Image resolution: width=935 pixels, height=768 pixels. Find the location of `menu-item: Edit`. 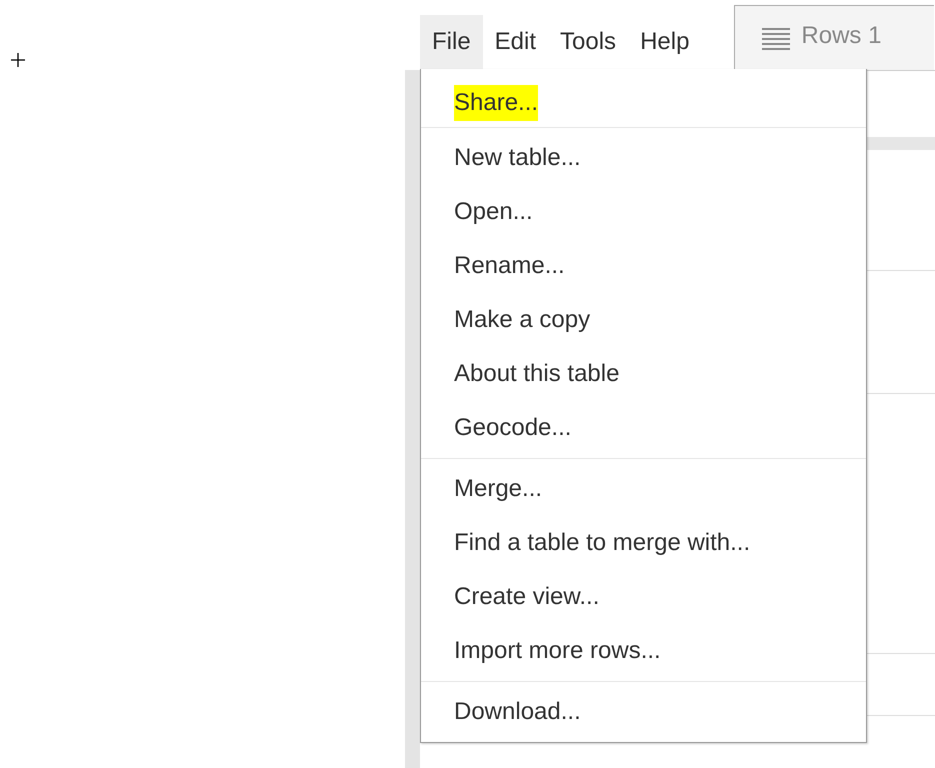

menu-item: Edit is located at coordinates (515, 42).